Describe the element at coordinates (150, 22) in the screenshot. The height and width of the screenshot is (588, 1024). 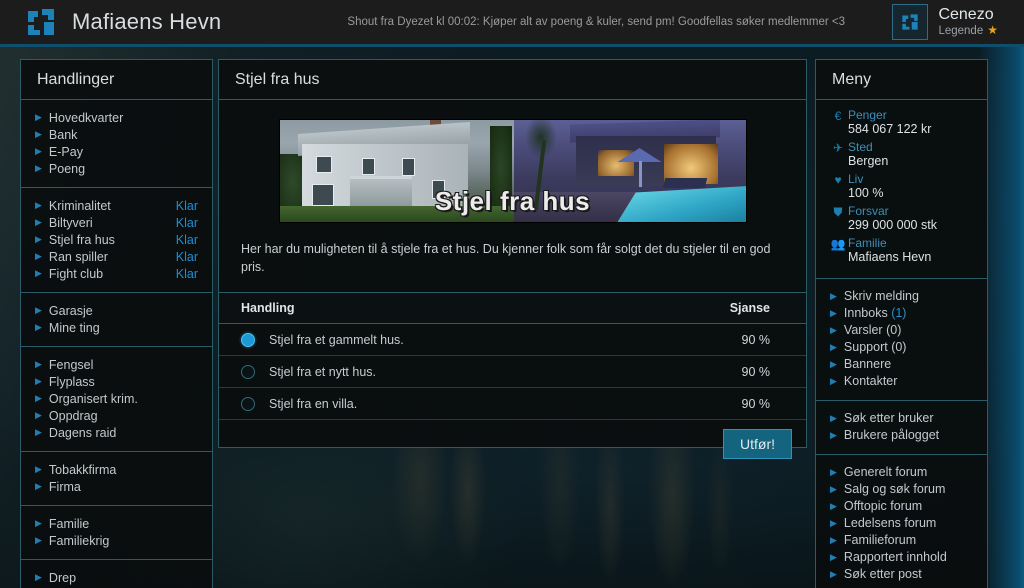
I see `logo-block: Mafiaens Hevn` at that location.